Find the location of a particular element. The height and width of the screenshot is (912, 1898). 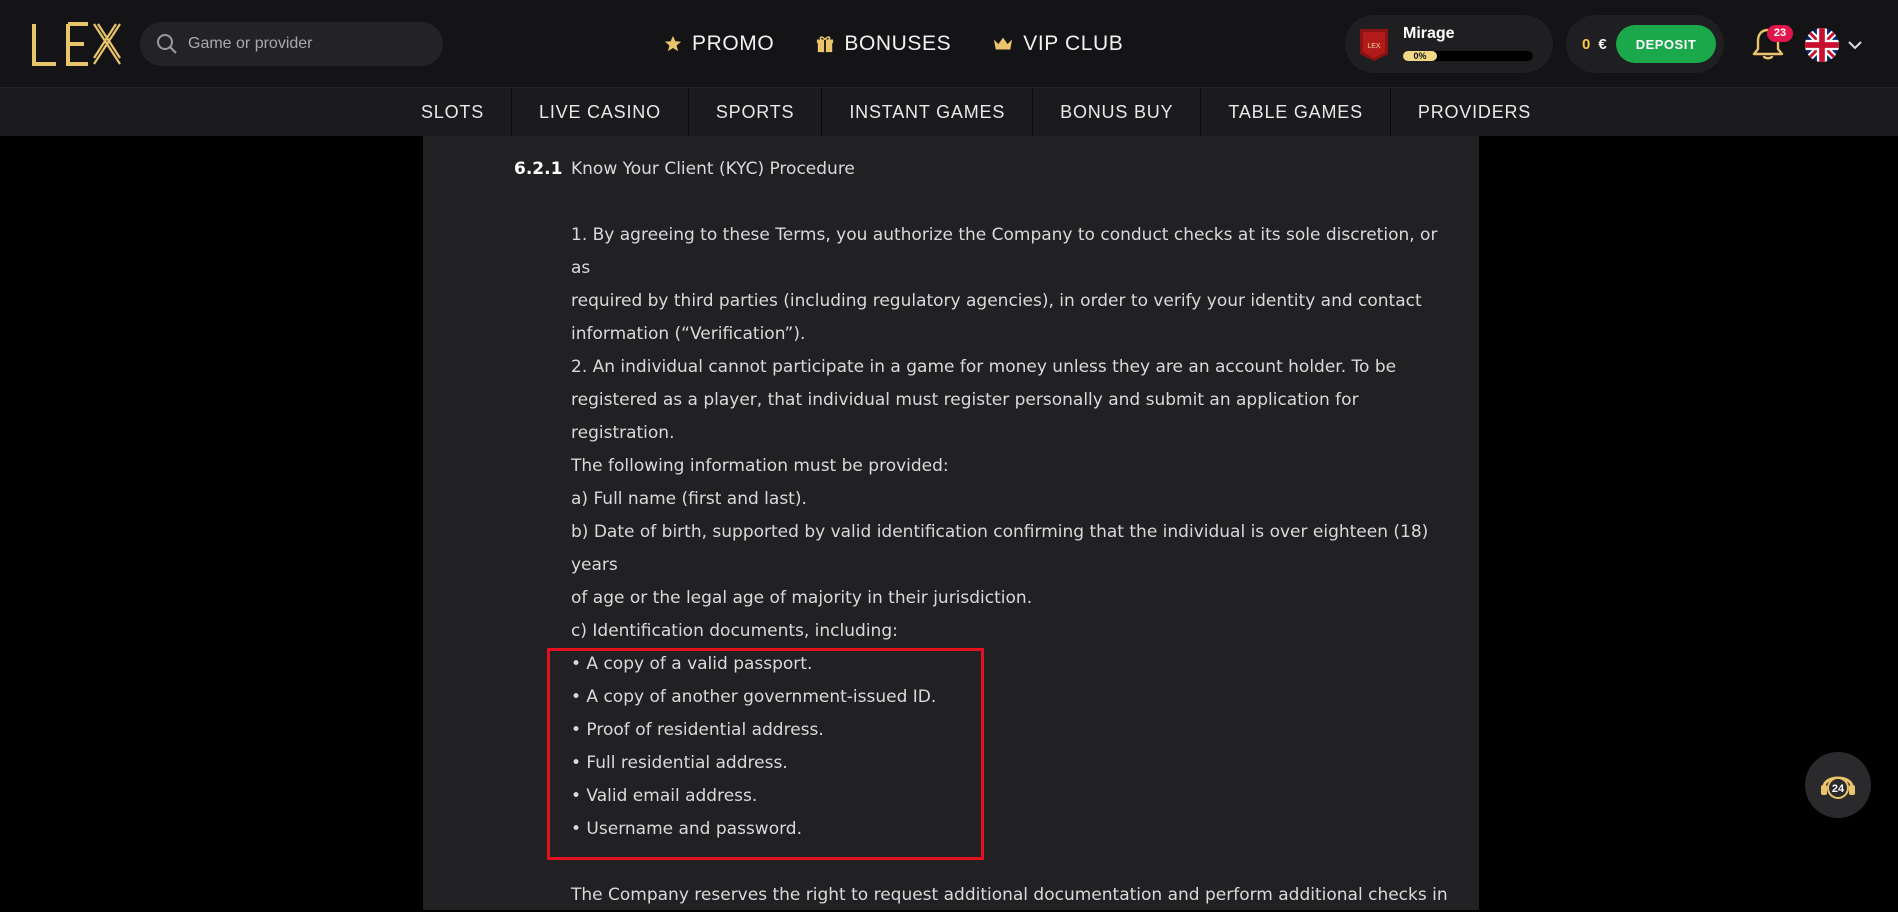

svg-text: LEX is located at coordinates (1374, 46).